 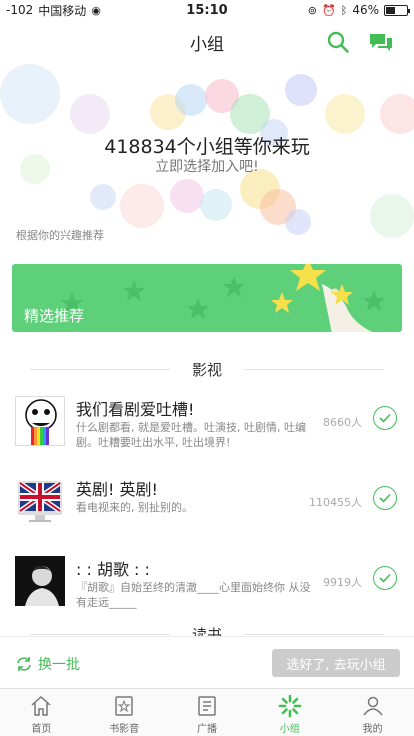 I want to click on tab-label: 小组, so click(x=289, y=729).